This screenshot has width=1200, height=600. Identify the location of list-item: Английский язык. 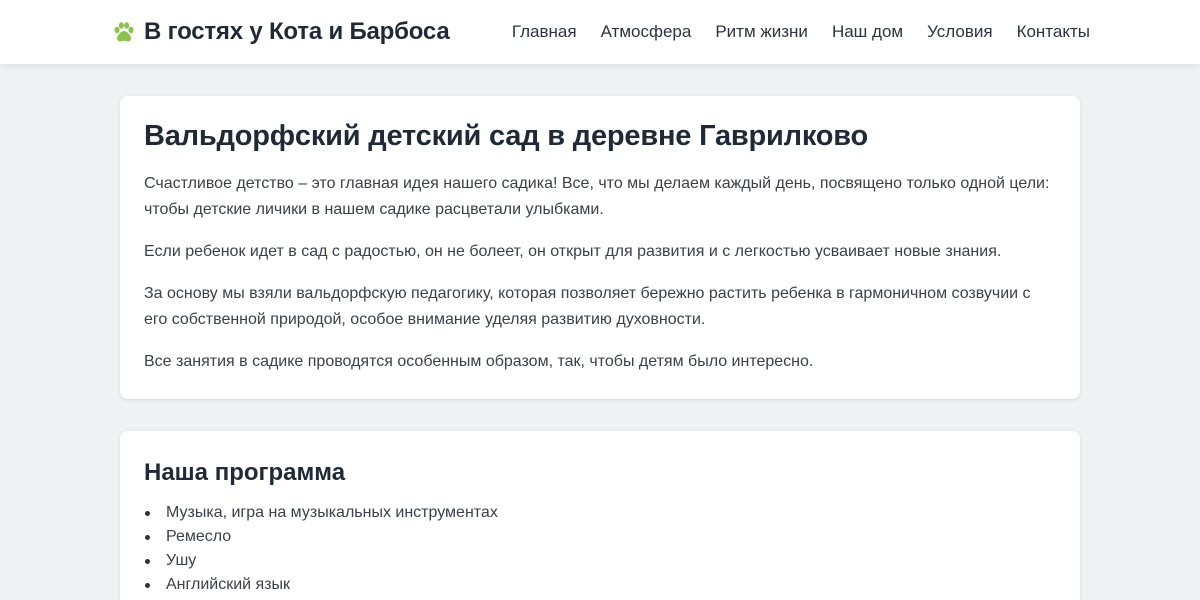
(600, 585).